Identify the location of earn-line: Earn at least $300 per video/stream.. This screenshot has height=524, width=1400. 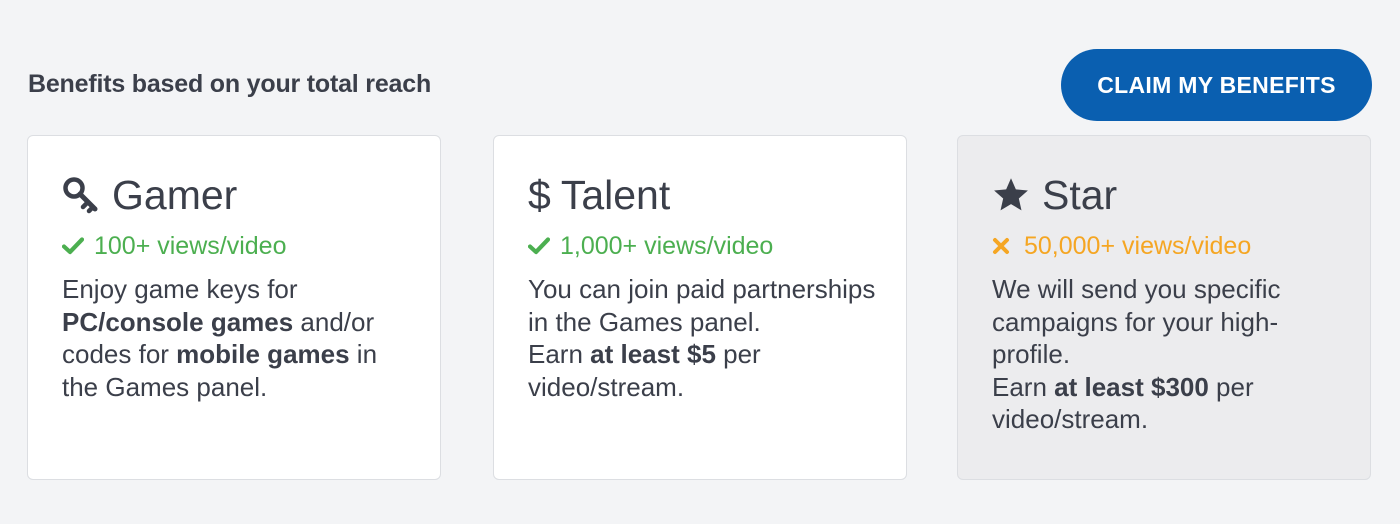
(1167, 403).